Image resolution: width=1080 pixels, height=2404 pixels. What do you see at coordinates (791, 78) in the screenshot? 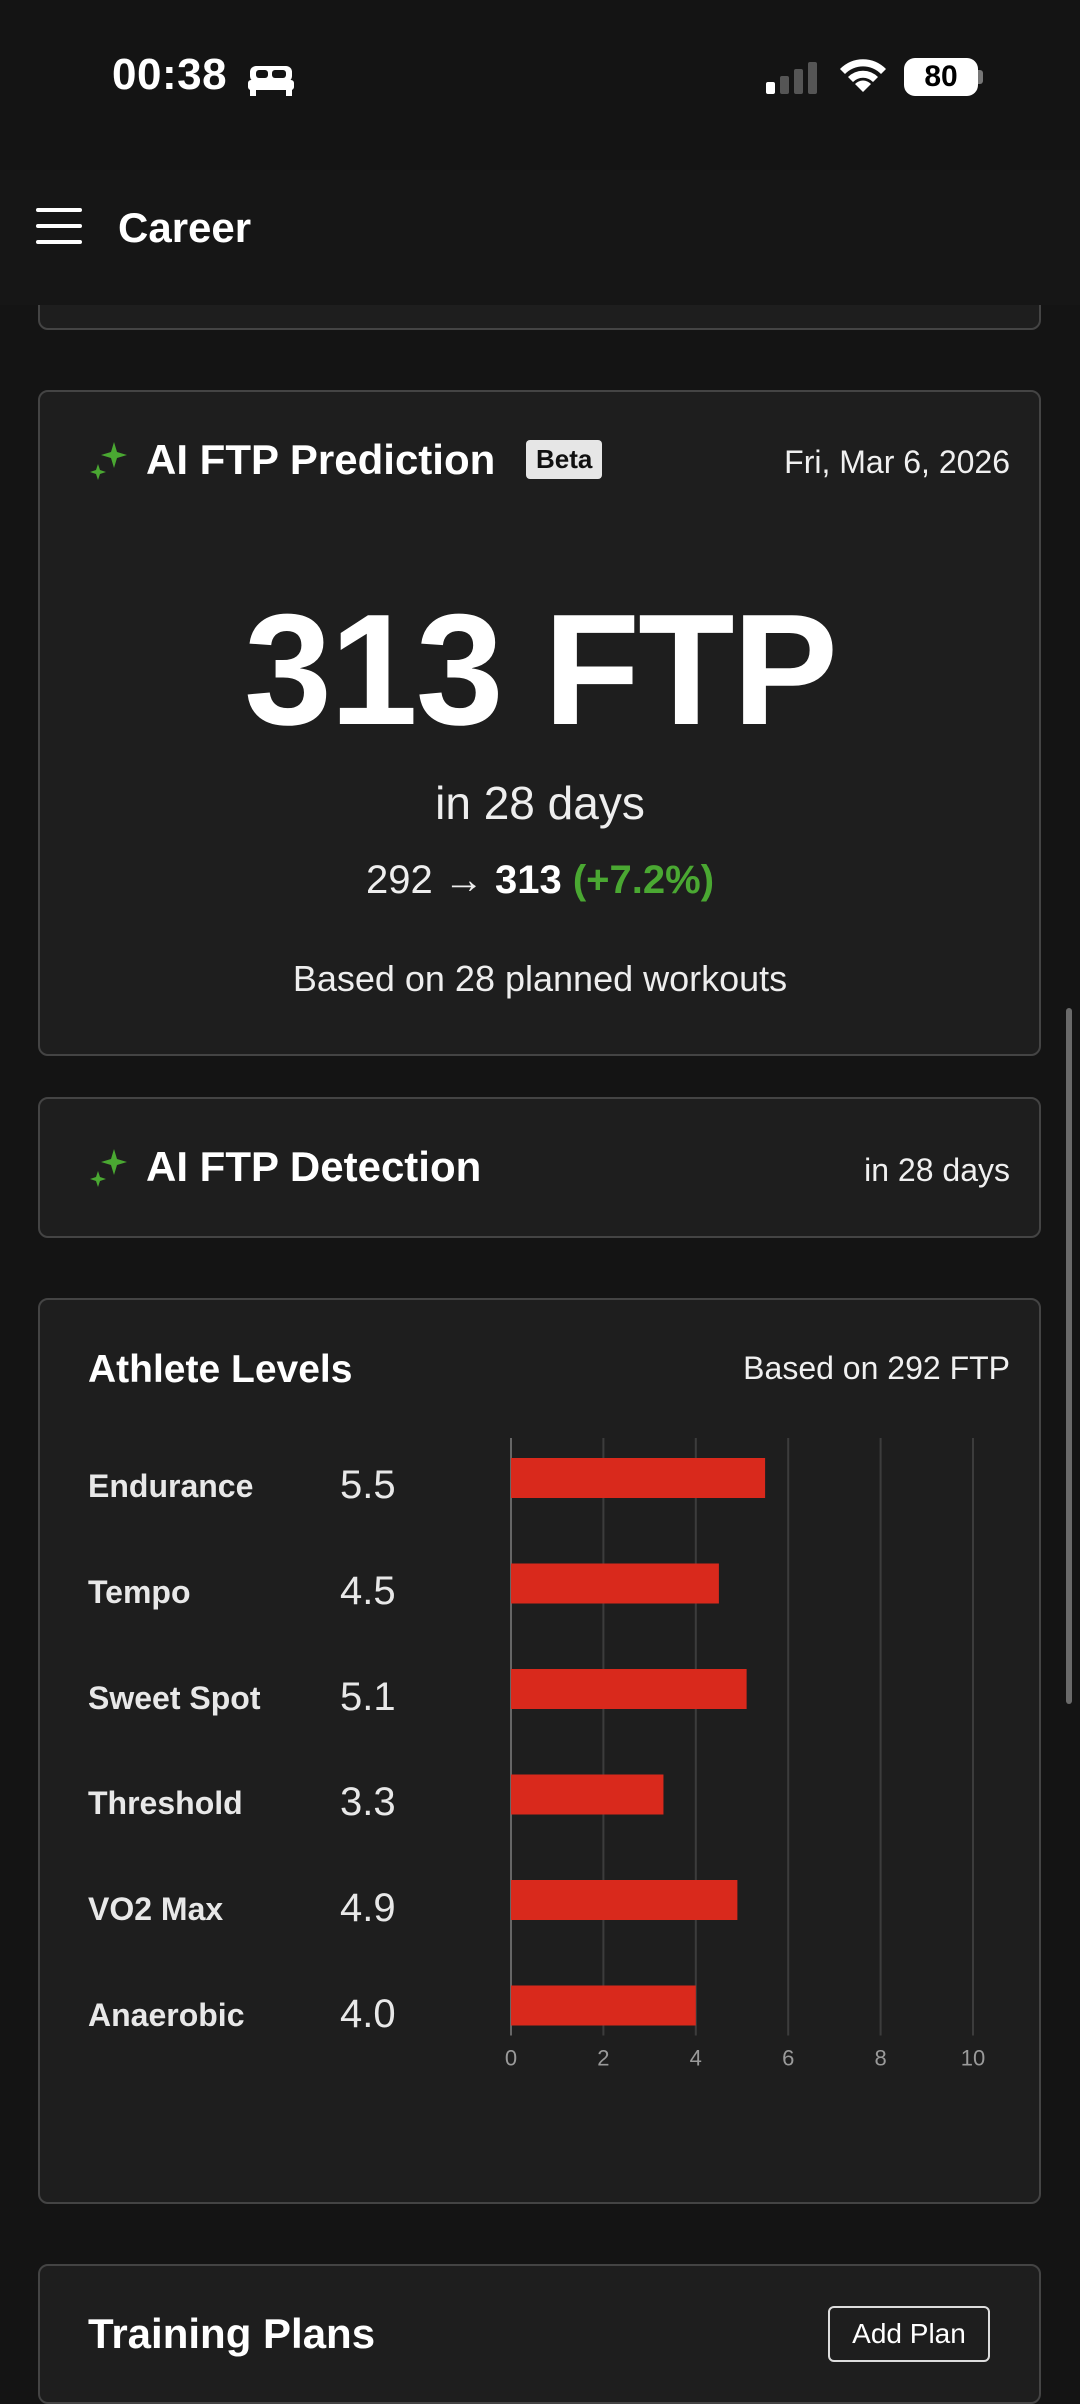
I see `cellular-signal-icon` at bounding box center [791, 78].